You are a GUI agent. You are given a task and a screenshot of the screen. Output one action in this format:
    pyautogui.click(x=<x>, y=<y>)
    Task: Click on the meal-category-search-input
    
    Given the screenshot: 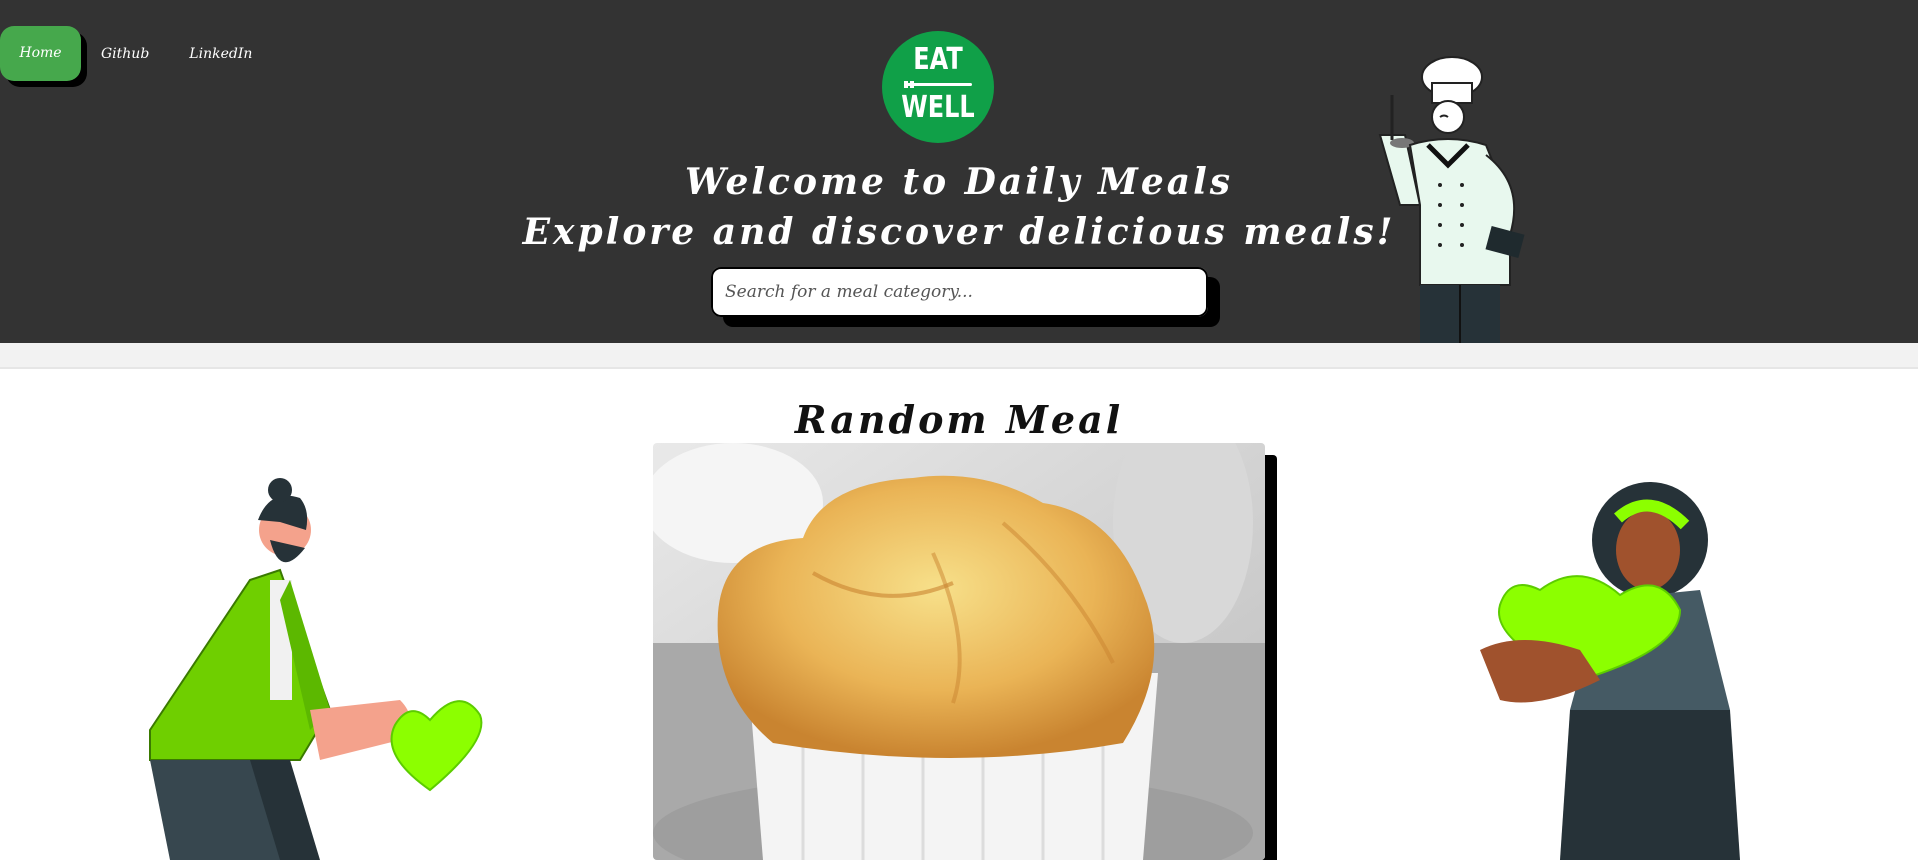 What is the action you would take?
    pyautogui.click(x=959, y=292)
    